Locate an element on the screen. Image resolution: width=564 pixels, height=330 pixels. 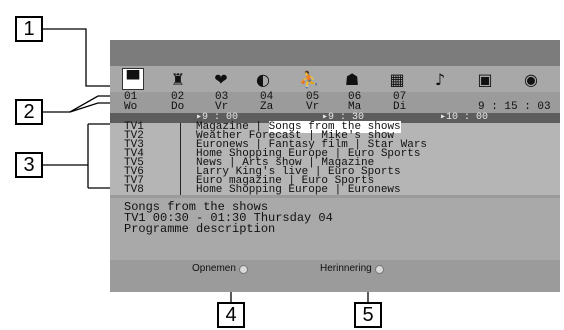
weekday: Di is located at coordinates (399, 107).